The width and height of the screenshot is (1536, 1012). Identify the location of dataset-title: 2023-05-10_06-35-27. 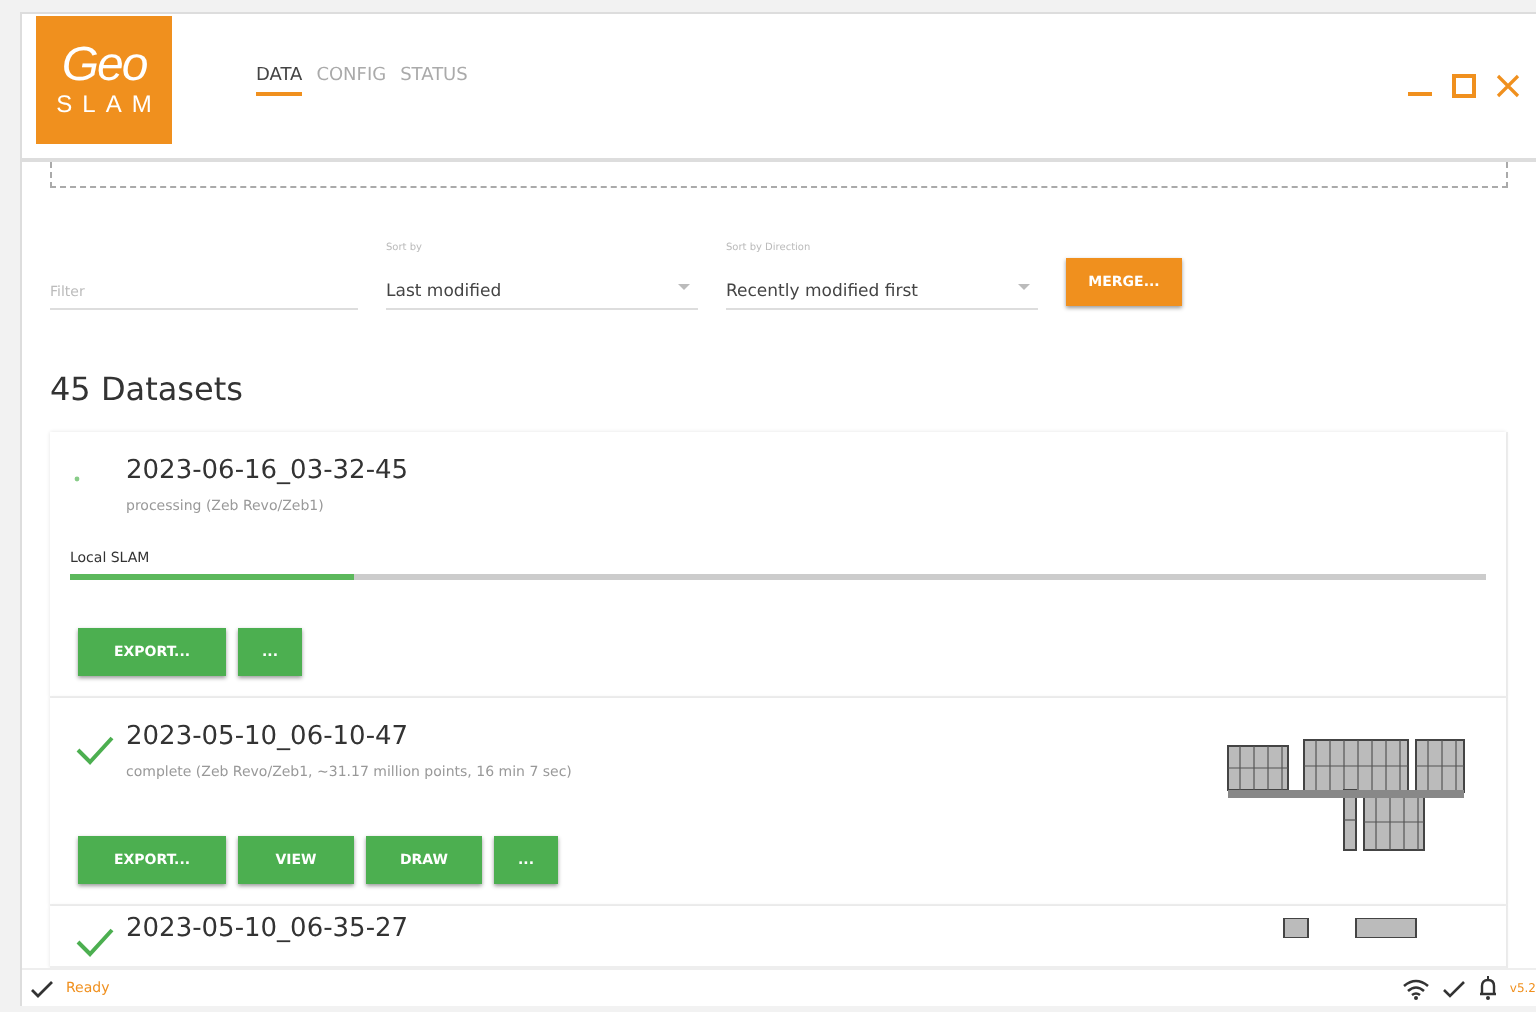
(268, 929).